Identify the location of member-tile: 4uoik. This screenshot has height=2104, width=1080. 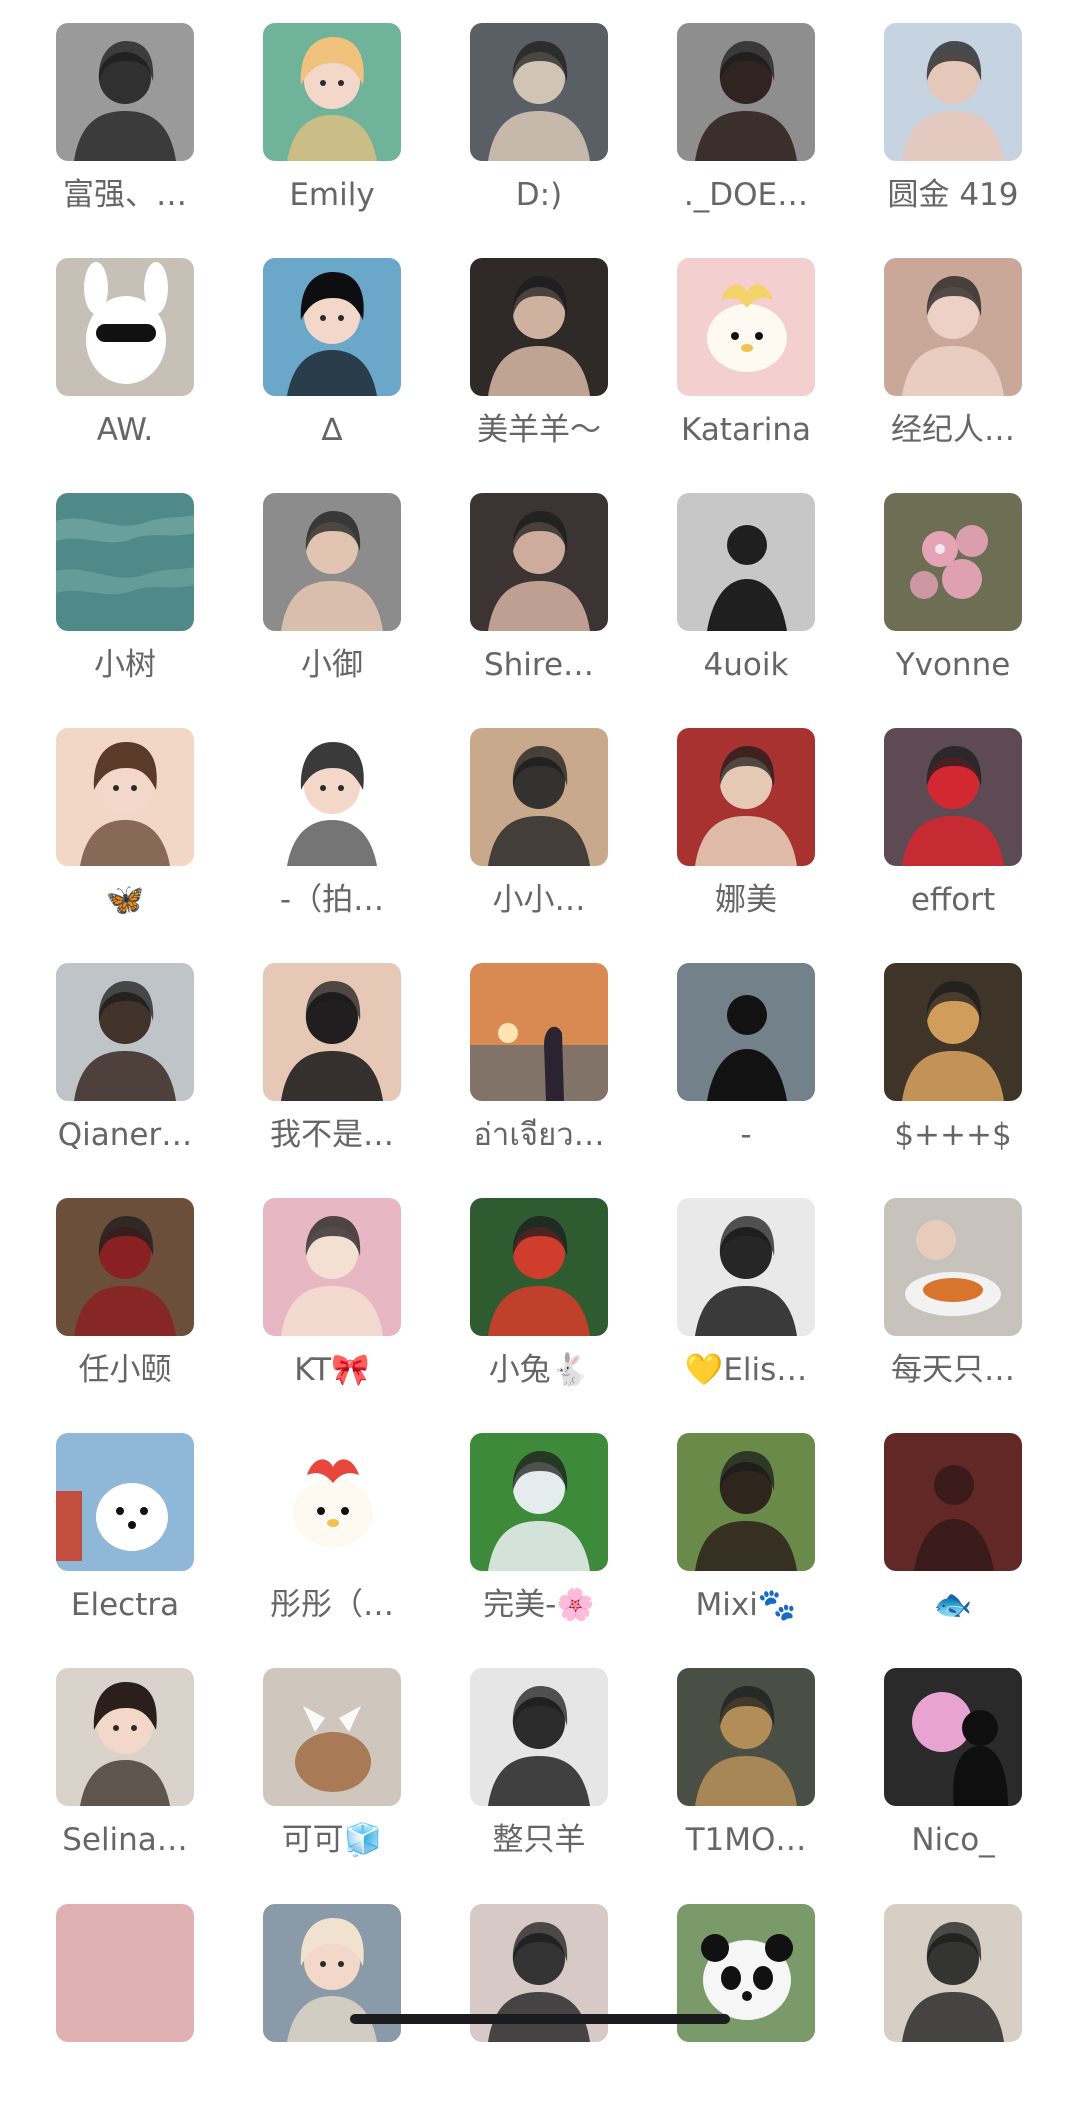
(733, 593).